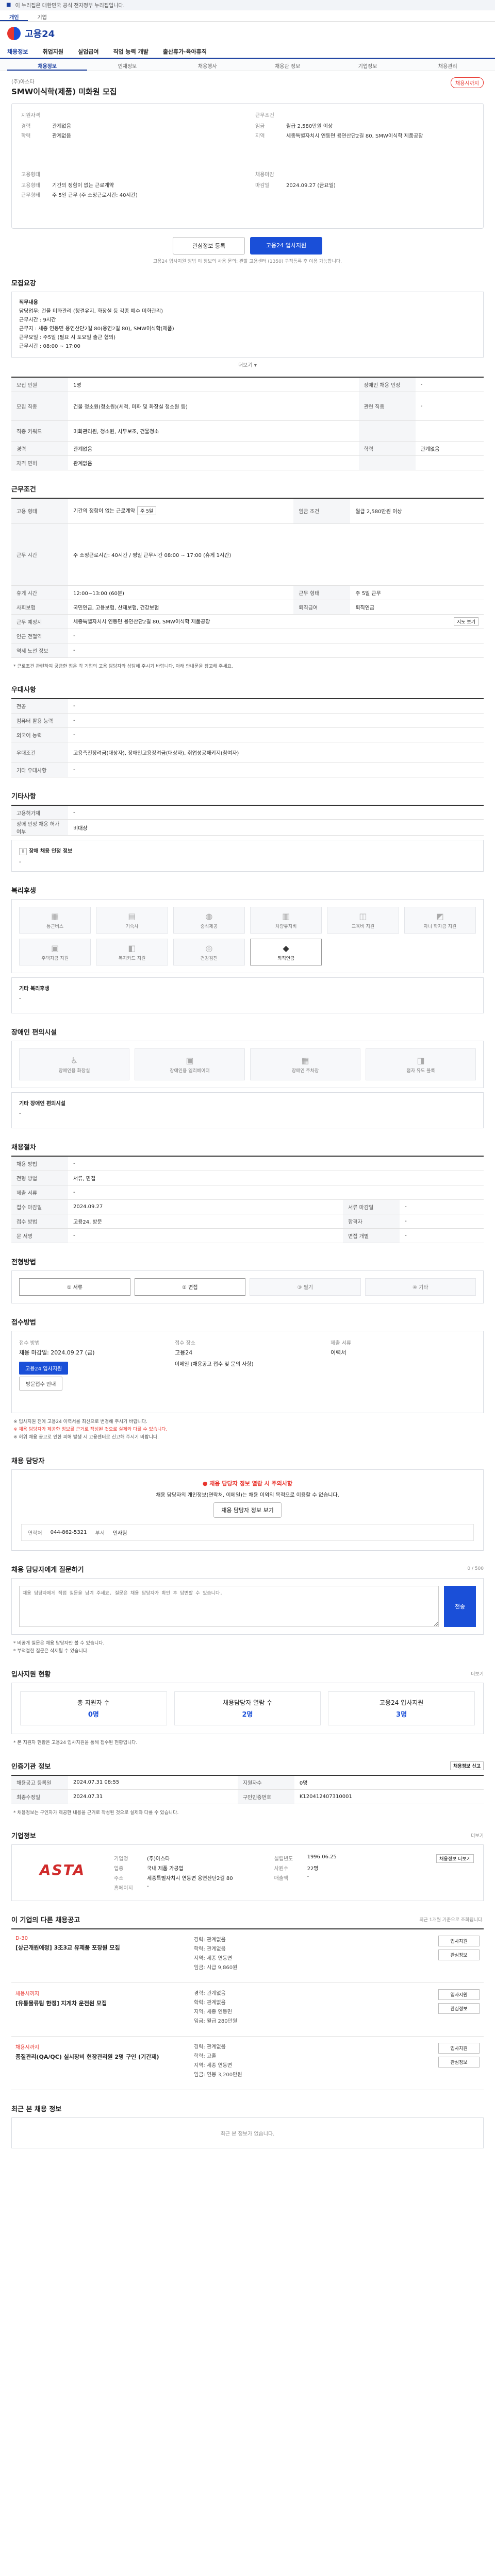 The width and height of the screenshot is (495, 2576). Describe the element at coordinates (247, 796) in the screenshot. I see `section-title-etc: 기타사항` at that location.